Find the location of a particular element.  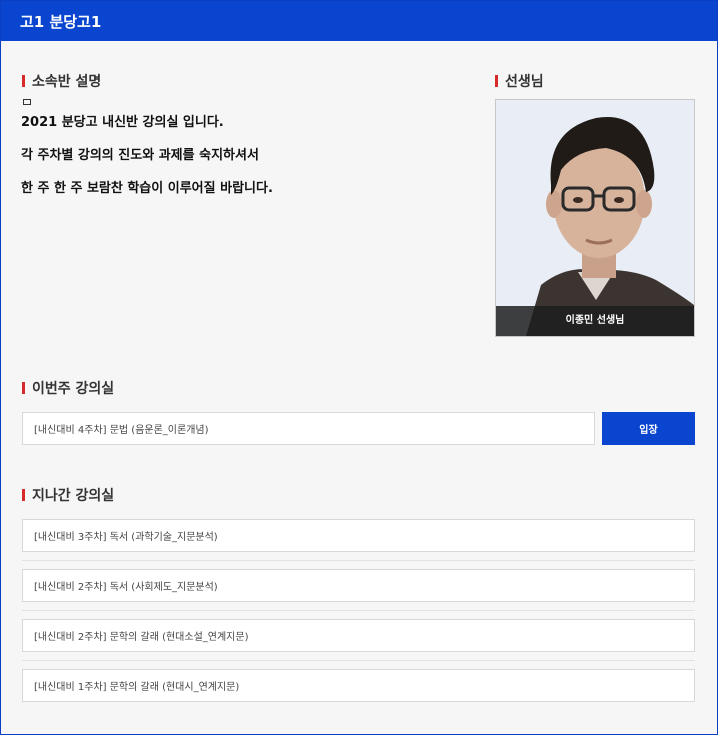

teacher-photo-card: 이종민 선생님 is located at coordinates (595, 218).